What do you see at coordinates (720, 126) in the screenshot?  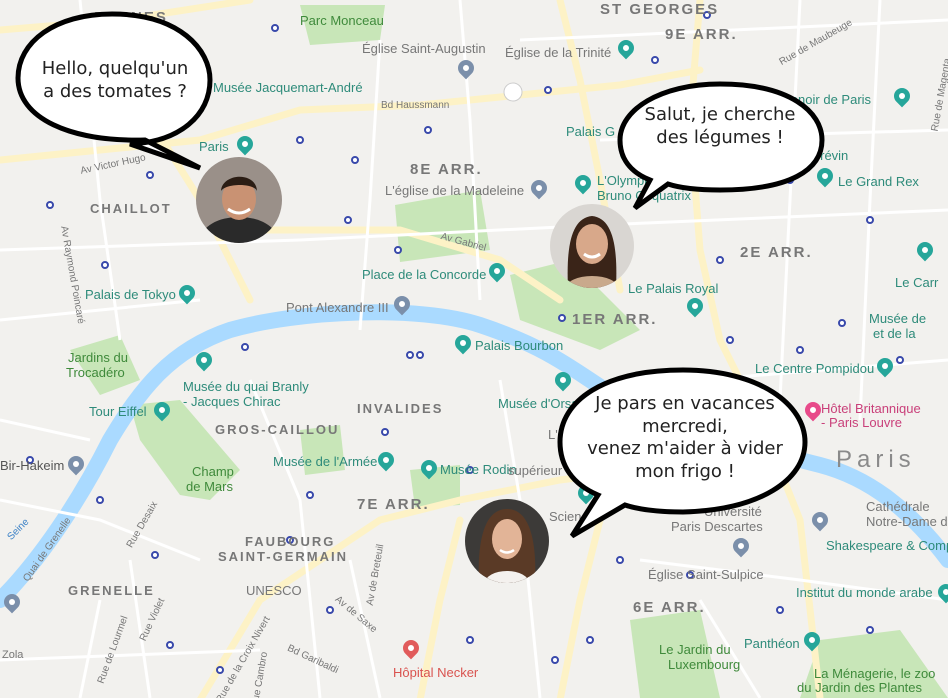 I see `speech-bubble-2-text: Salut, je cherche des légumes !` at bounding box center [720, 126].